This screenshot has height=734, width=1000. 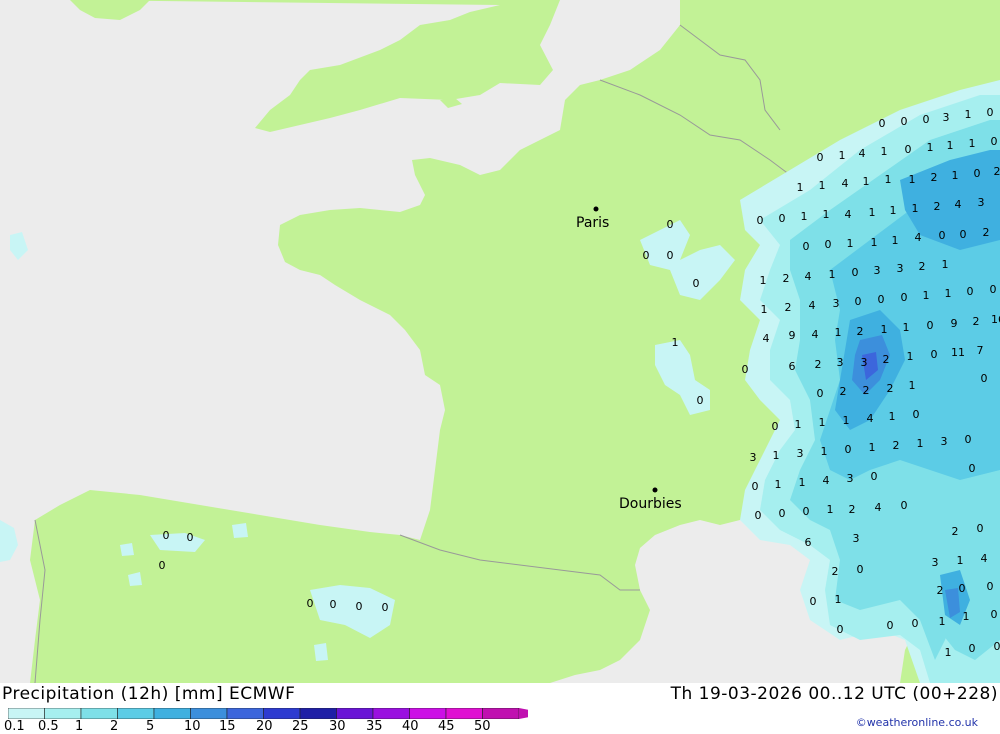 What do you see at coordinates (995, 319) in the screenshot?
I see `precip-value: 16` at bounding box center [995, 319].